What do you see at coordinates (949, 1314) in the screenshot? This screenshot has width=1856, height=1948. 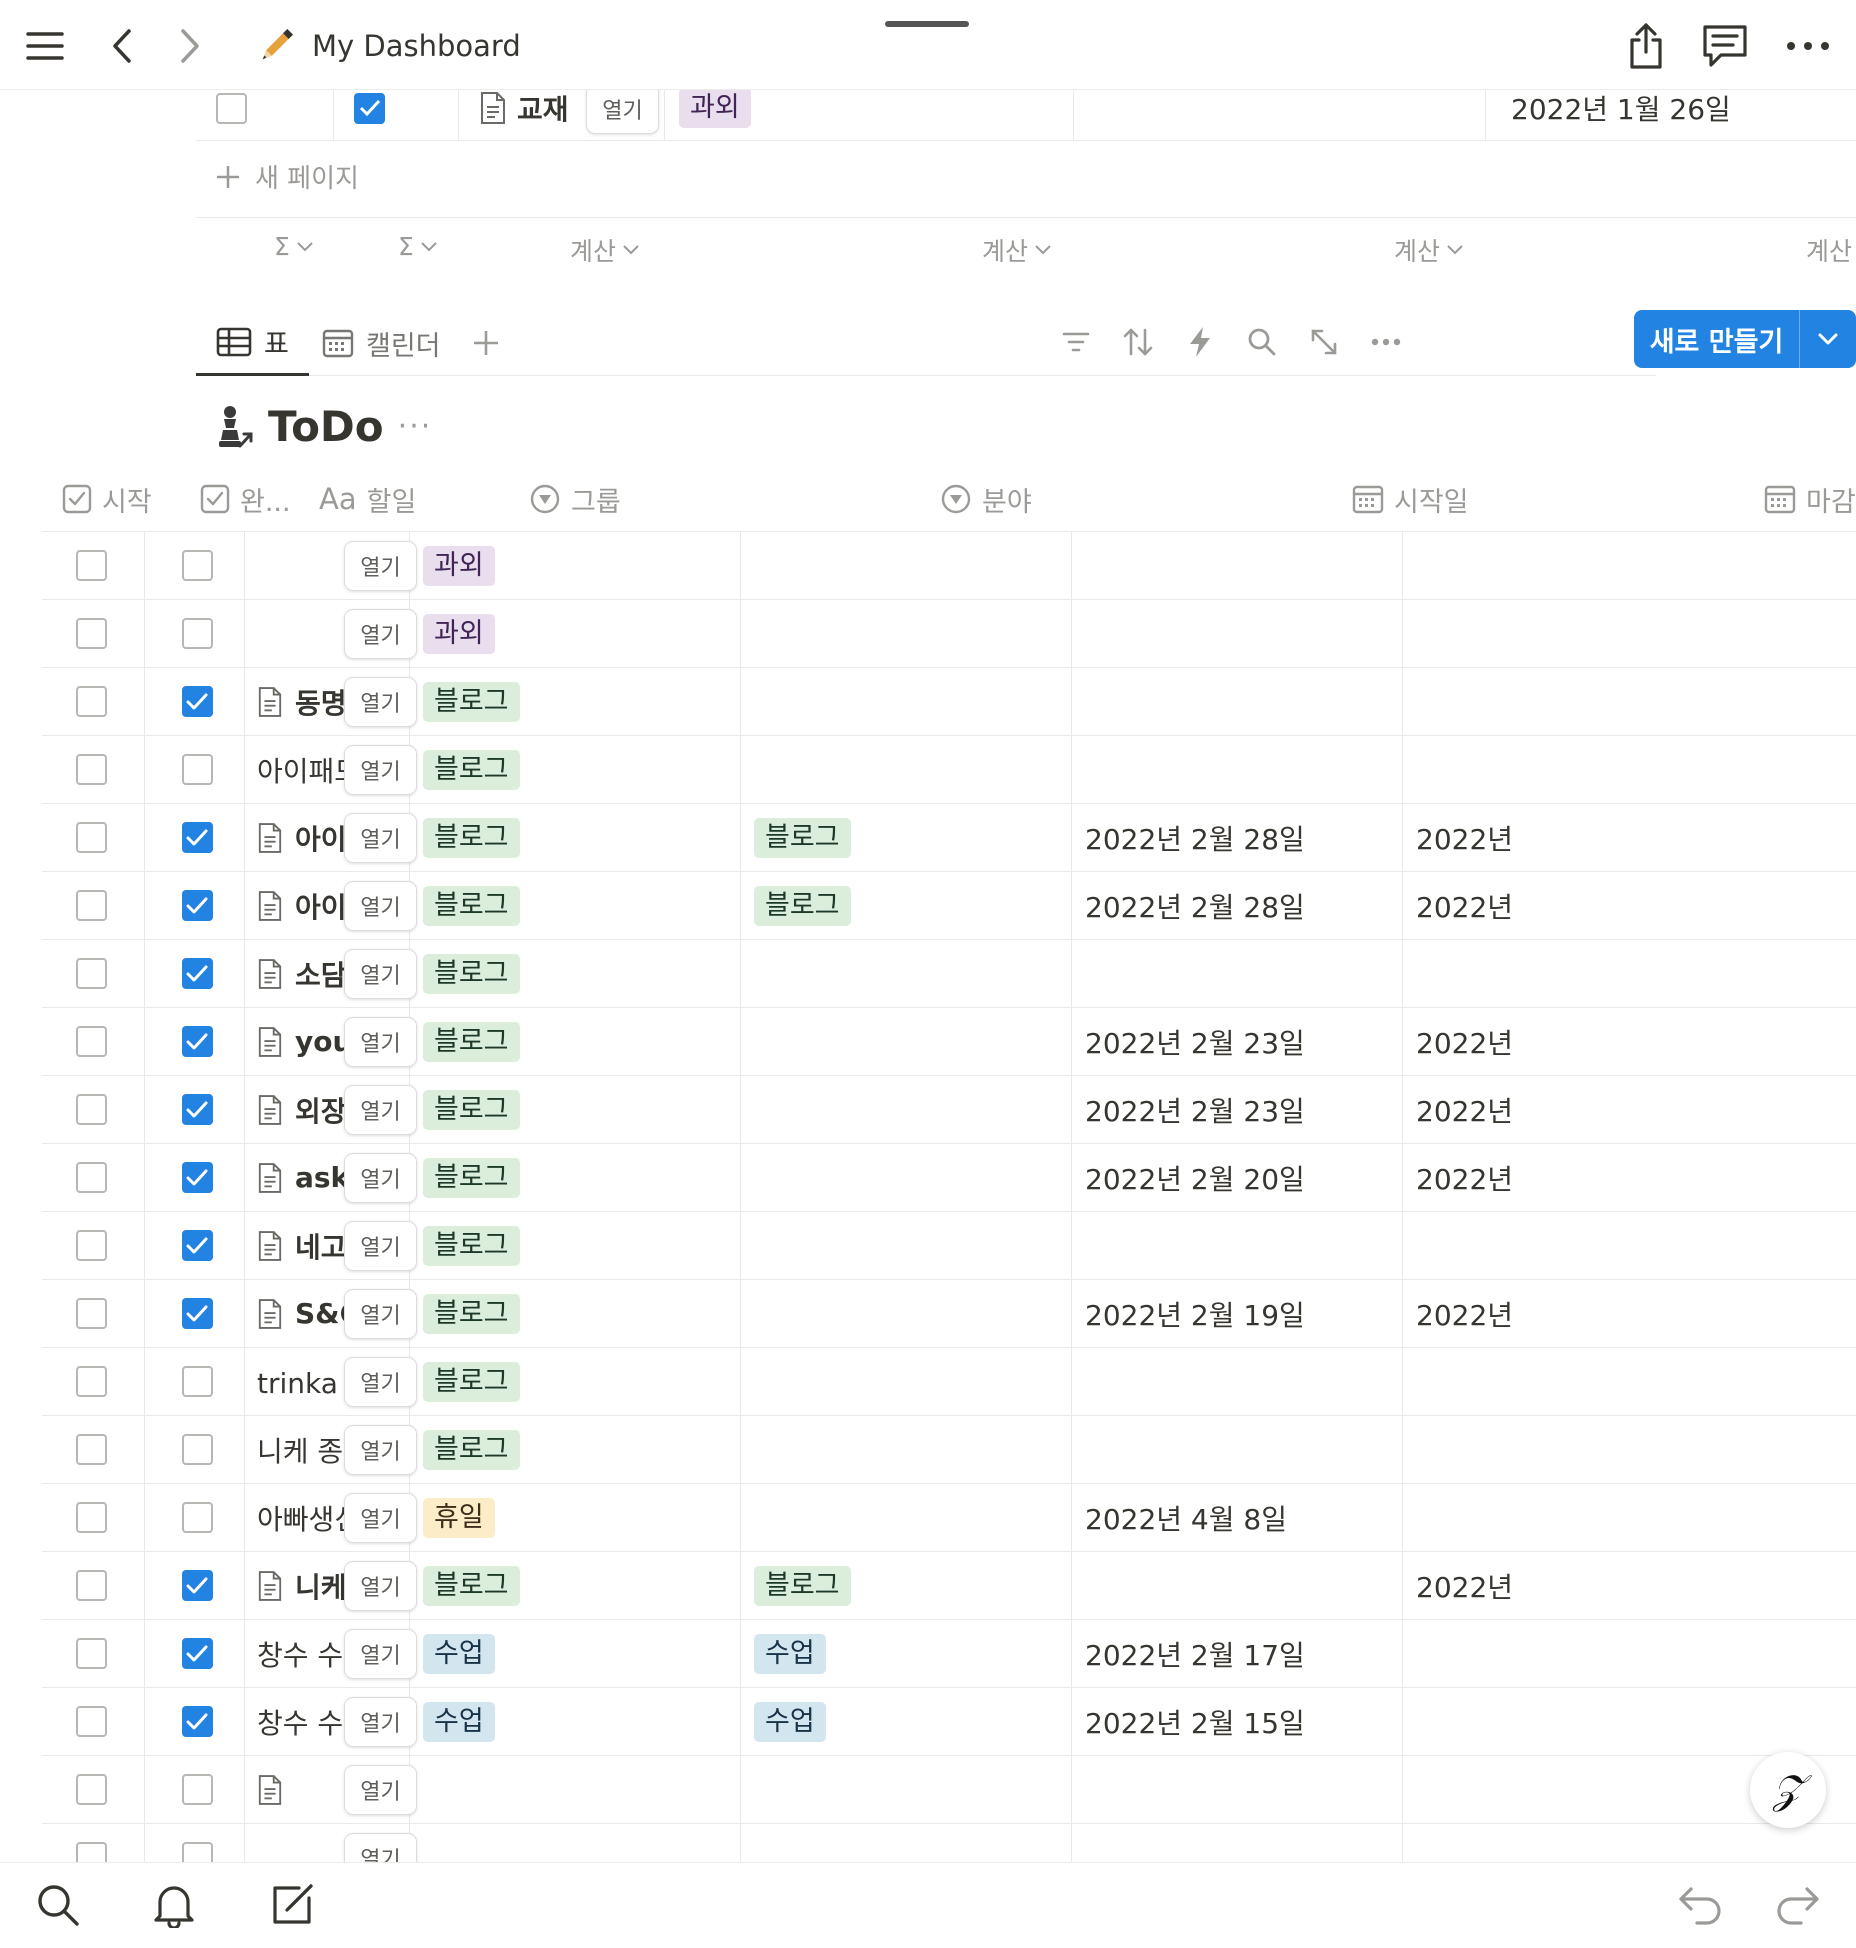 I see `table-row: S&G 열기 블로그 2022년 2월 19일 2022년` at bounding box center [949, 1314].